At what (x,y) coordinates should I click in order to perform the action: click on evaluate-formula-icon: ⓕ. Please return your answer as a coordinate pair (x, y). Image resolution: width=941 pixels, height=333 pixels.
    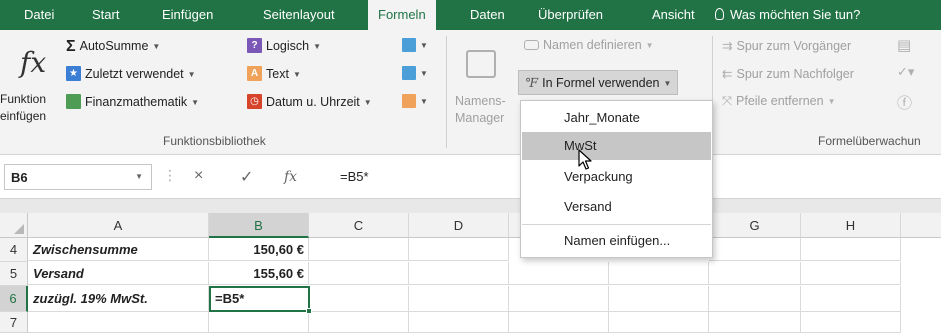
    Looking at the image, I should click on (904, 102).